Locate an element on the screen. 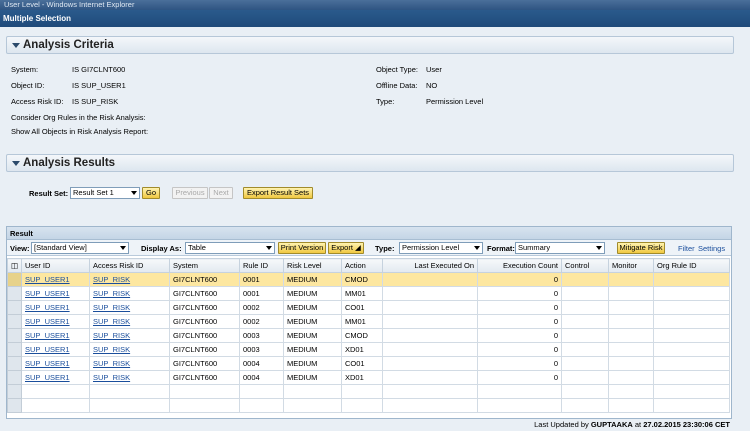 The height and width of the screenshot is (431, 750). format-select: Summary is located at coordinates (560, 248).